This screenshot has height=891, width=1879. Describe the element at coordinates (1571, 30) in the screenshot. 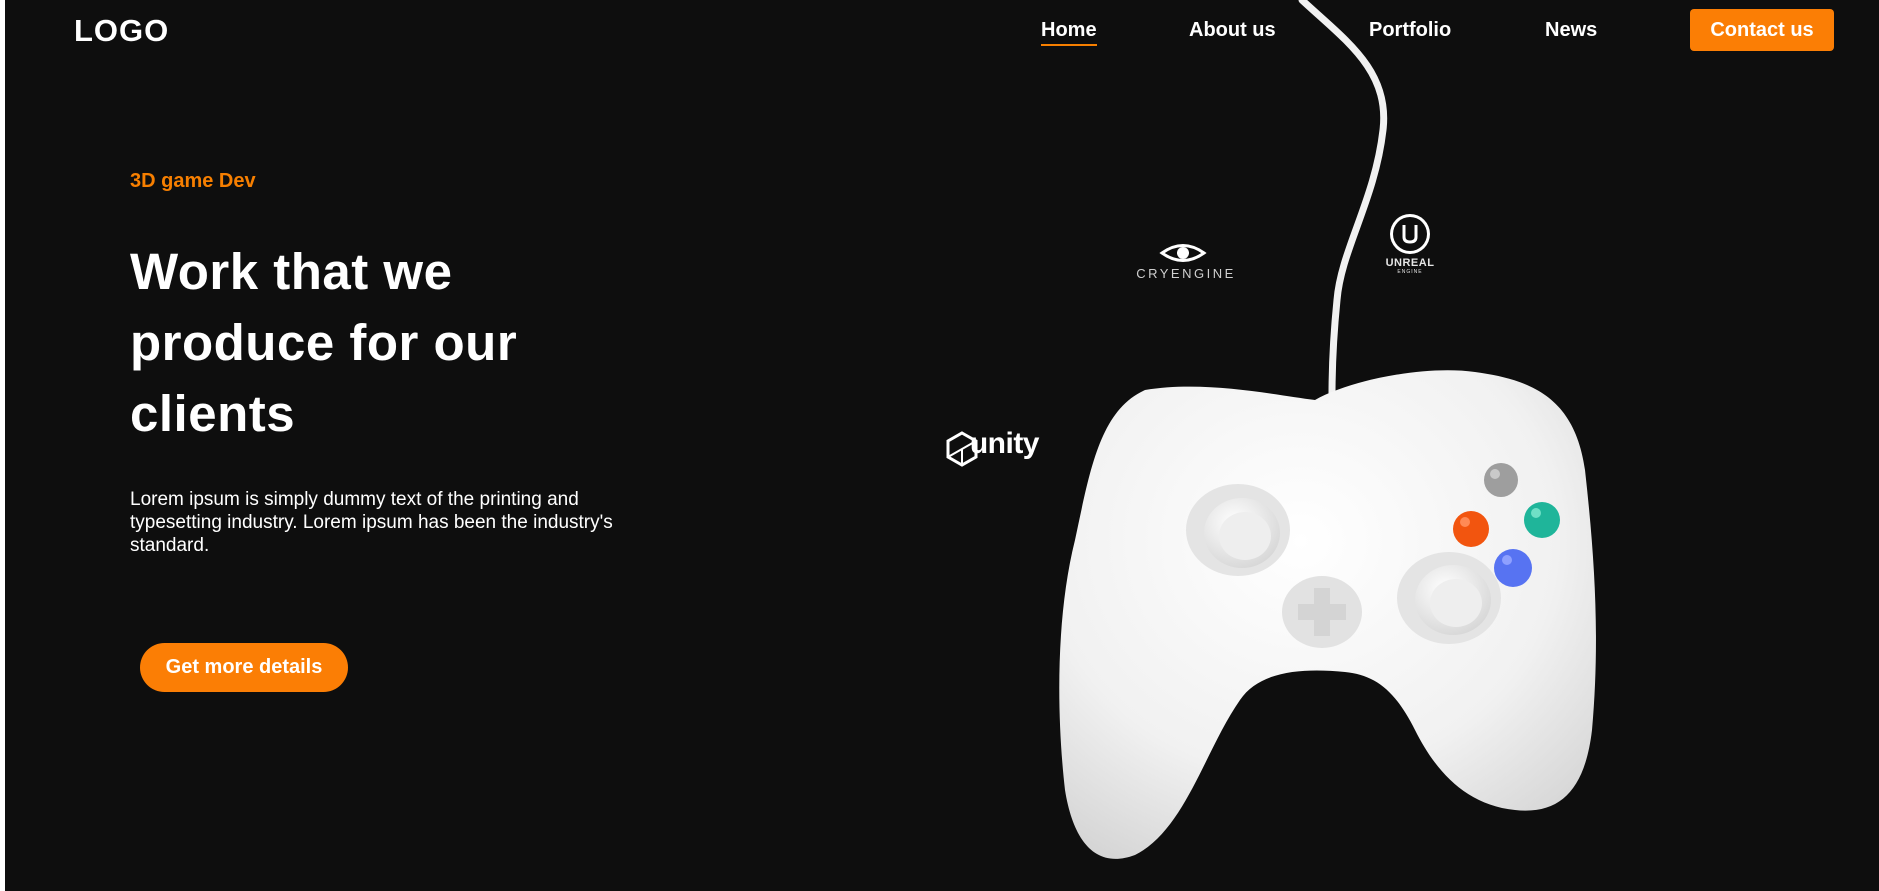

I see `nav-news: News` at that location.